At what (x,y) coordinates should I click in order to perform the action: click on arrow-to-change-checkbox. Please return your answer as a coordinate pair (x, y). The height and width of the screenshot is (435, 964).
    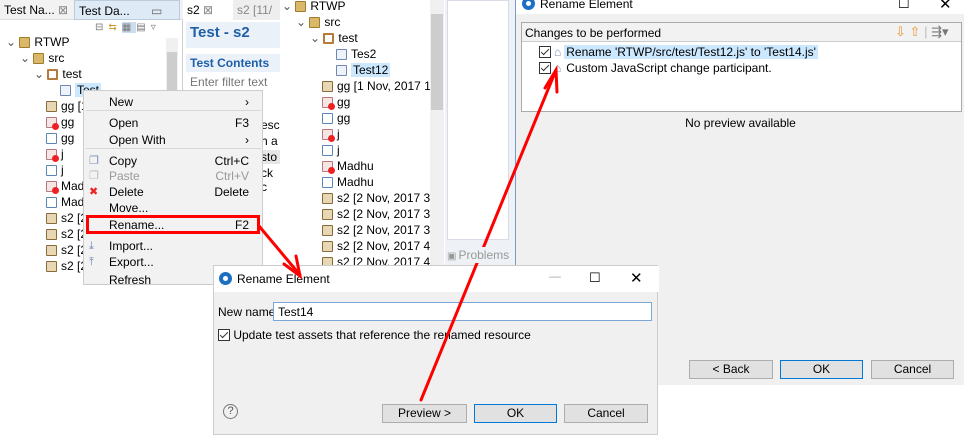
    Looking at the image, I should click on (488, 235).